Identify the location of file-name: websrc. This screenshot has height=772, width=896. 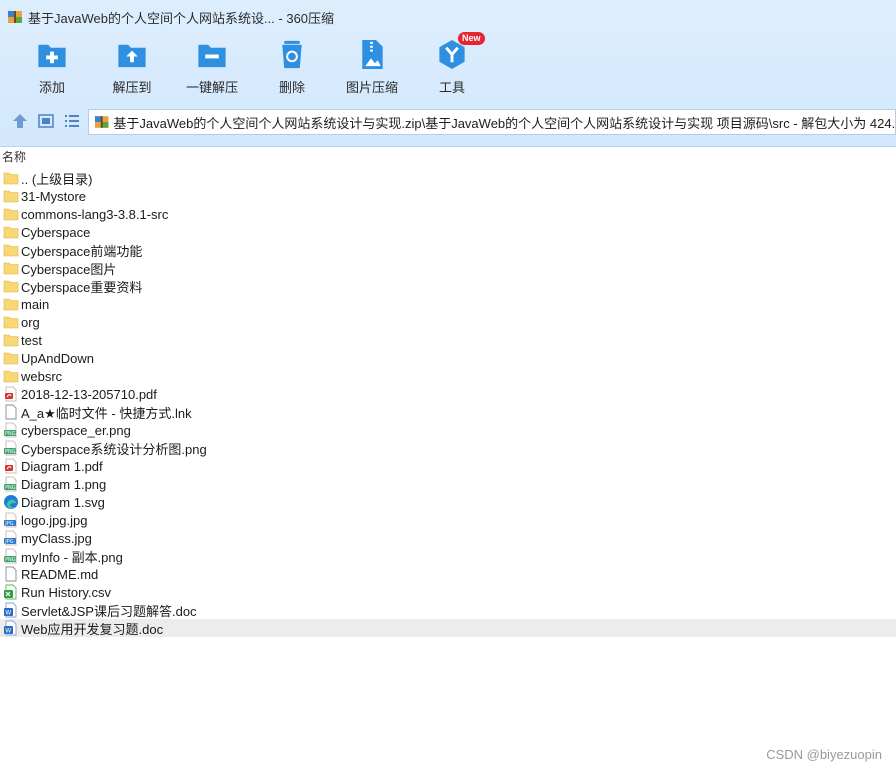
(42, 376).